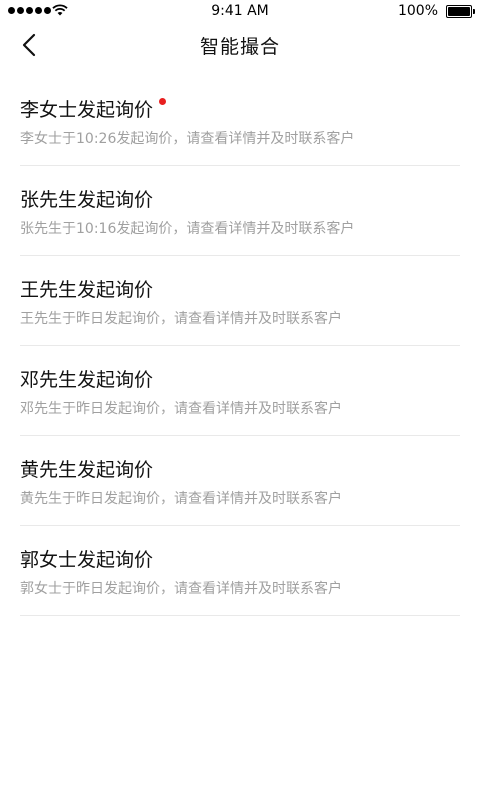  What do you see at coordinates (87, 470) in the screenshot?
I see `item-title: 黄先生发起询价` at bounding box center [87, 470].